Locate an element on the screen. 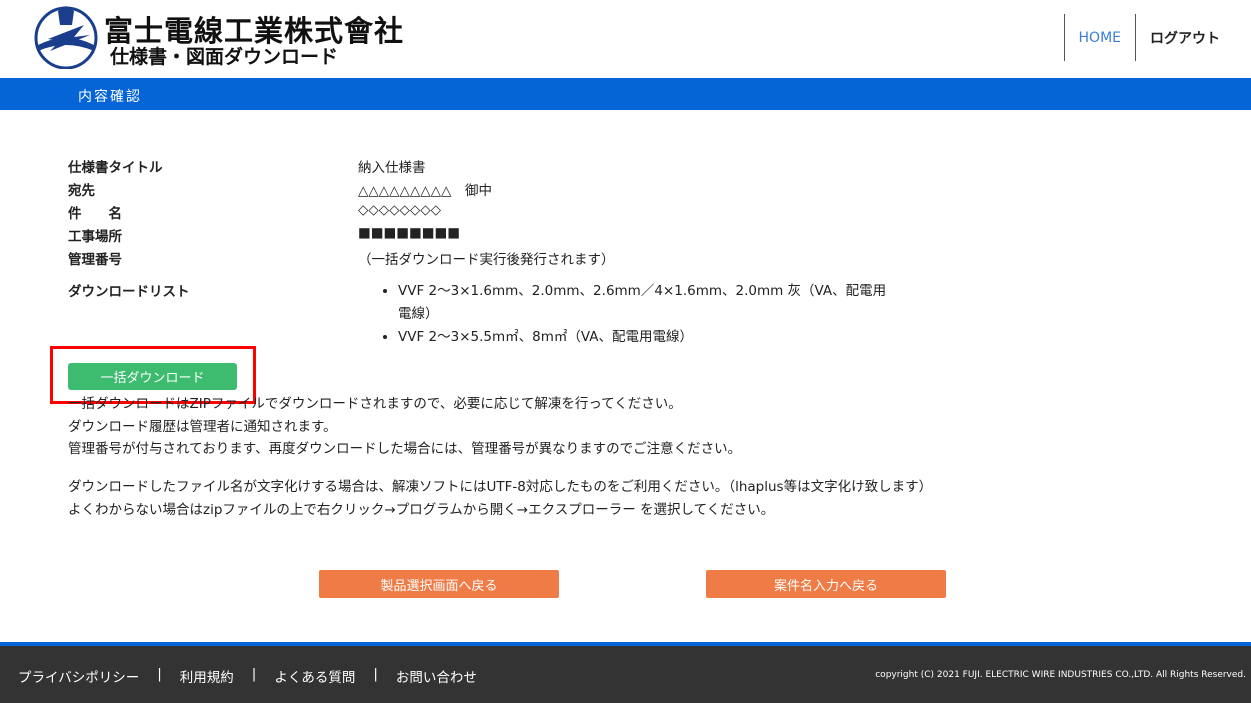  download-list-label: ダウンロードリスト is located at coordinates (129, 292).